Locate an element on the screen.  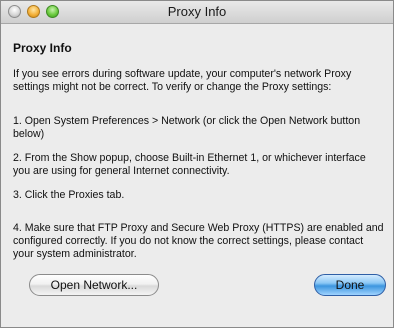
window-title: Proxy Info is located at coordinates (197, 11).